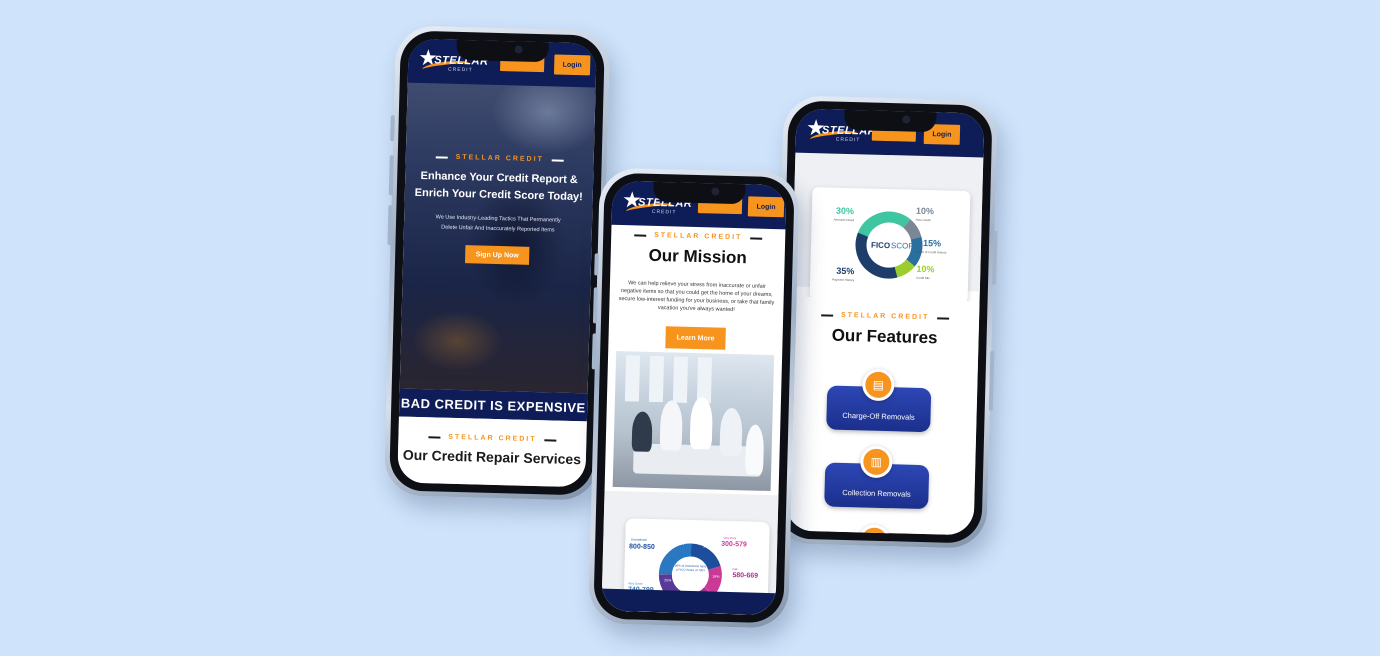  What do you see at coordinates (498, 195) in the screenshot?
I see `hero-title-line-2: Enrich Your Credit Score Today!` at bounding box center [498, 195].